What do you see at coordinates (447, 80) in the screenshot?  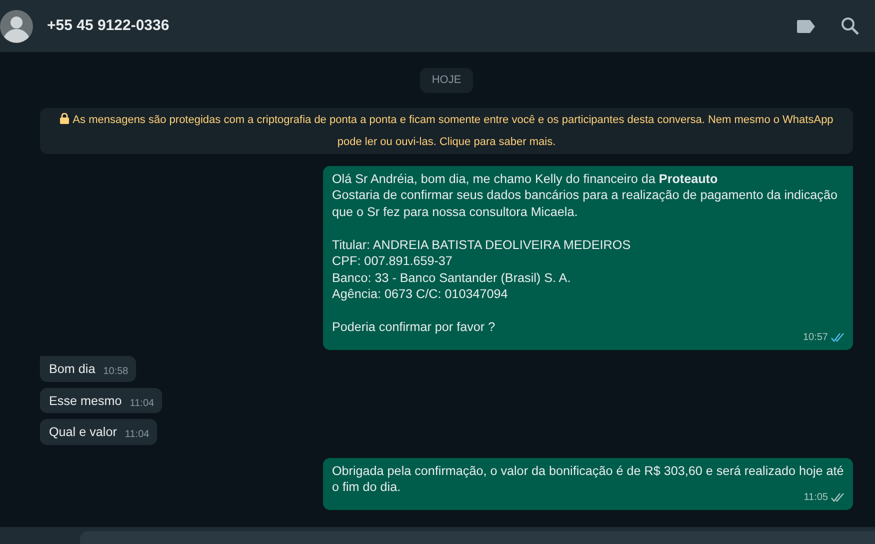 I see `date-chip: HOJE` at bounding box center [447, 80].